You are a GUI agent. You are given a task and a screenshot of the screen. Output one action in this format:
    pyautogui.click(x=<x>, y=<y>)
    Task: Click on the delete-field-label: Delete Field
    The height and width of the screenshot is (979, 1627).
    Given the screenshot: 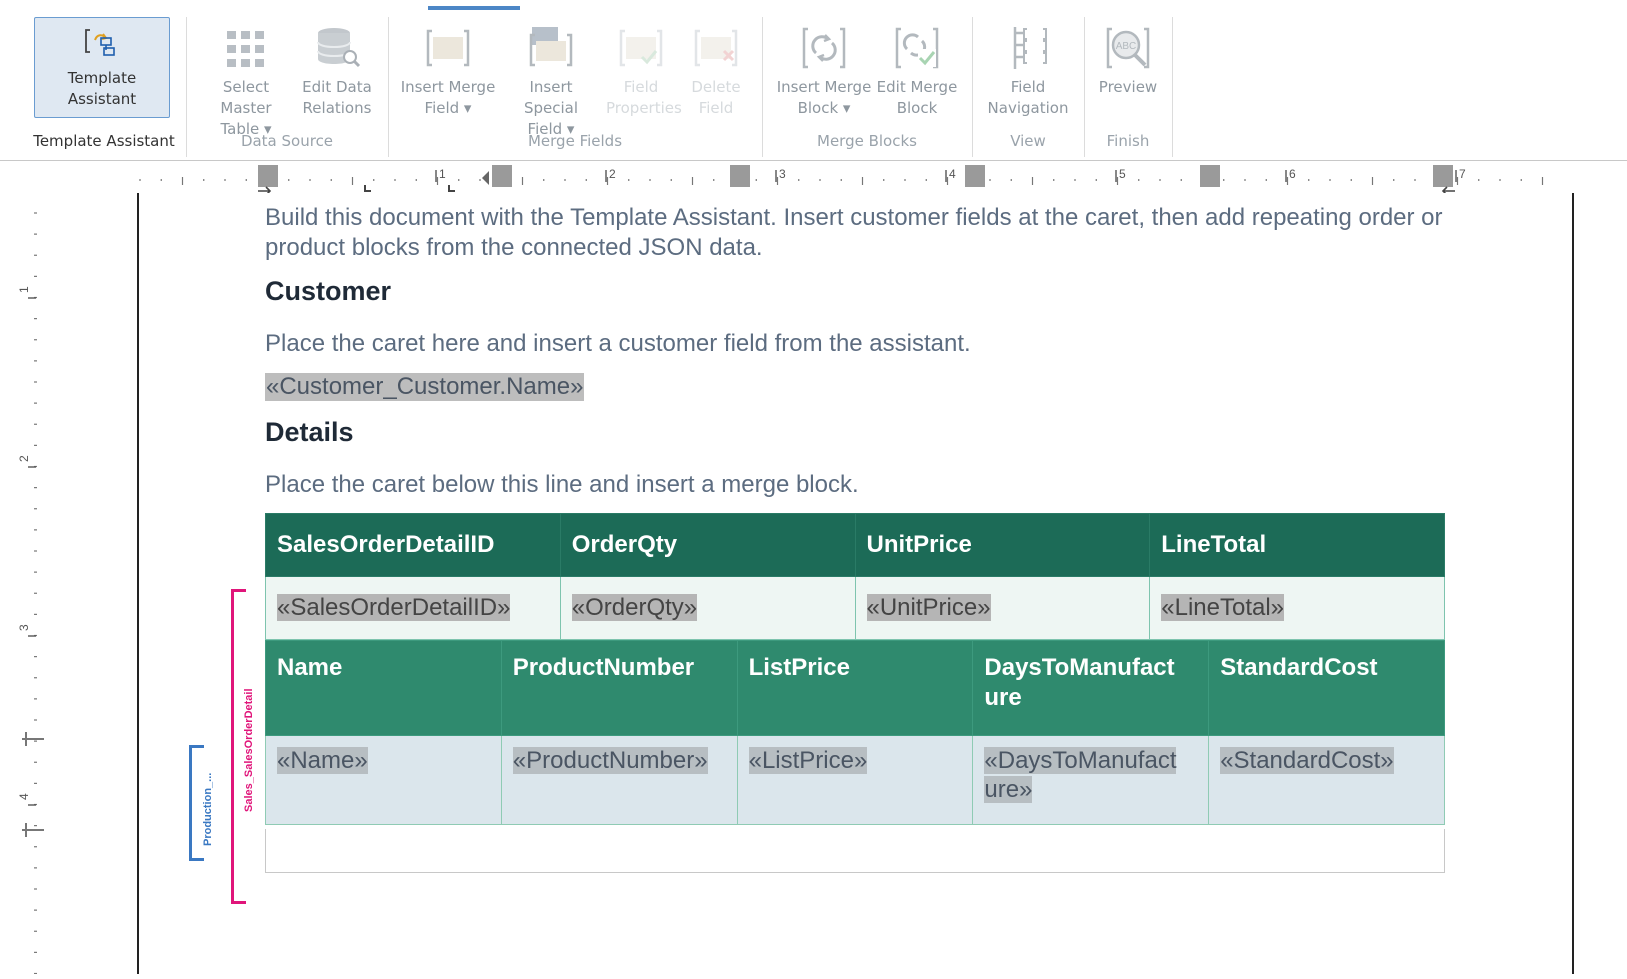 What is the action you would take?
    pyautogui.click(x=716, y=97)
    